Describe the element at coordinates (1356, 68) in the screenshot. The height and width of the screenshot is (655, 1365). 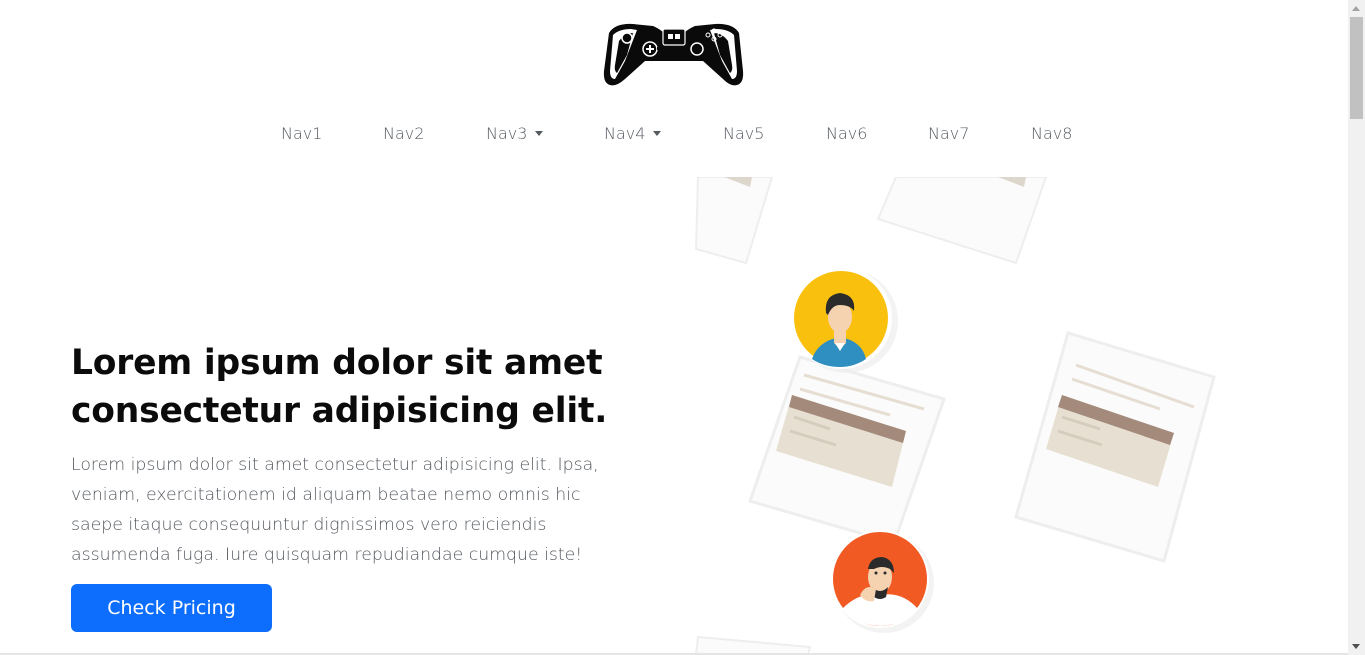
I see `scrollbar-thumb` at that location.